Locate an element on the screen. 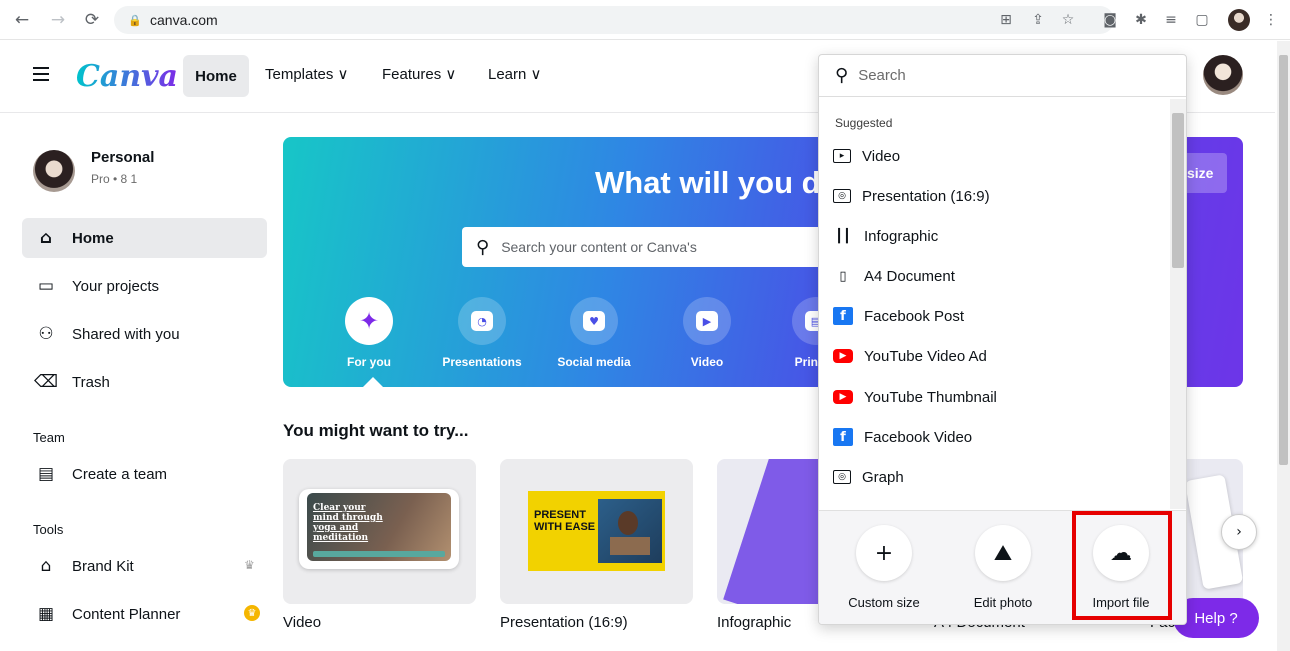 The height and width of the screenshot is (651, 1290). sidebar-item-home: ⌂ Home is located at coordinates (144, 238).